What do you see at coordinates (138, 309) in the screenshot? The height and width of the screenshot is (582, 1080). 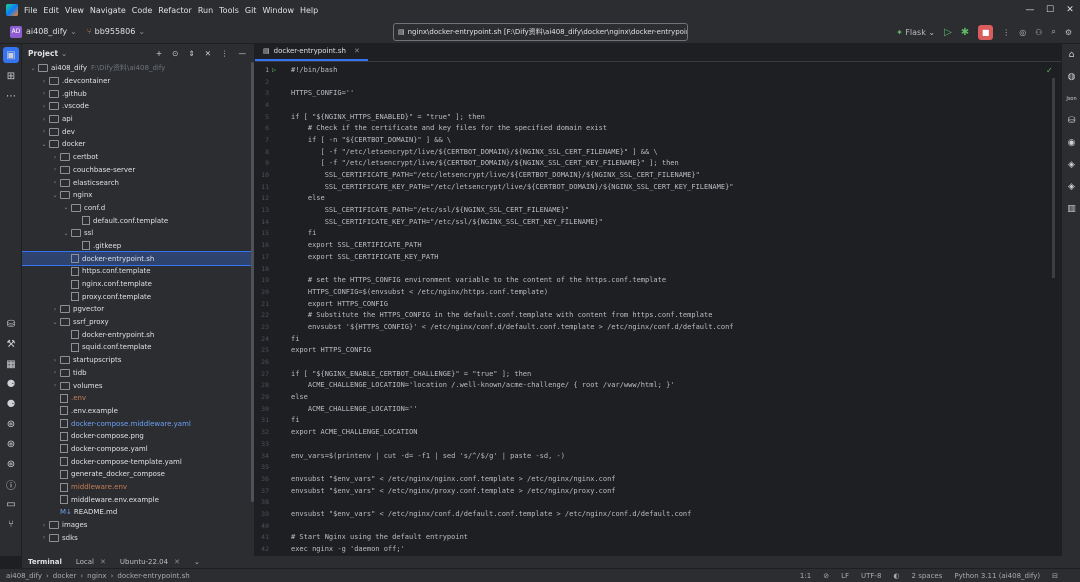 I see `tree-item: › pgvector` at bounding box center [138, 309].